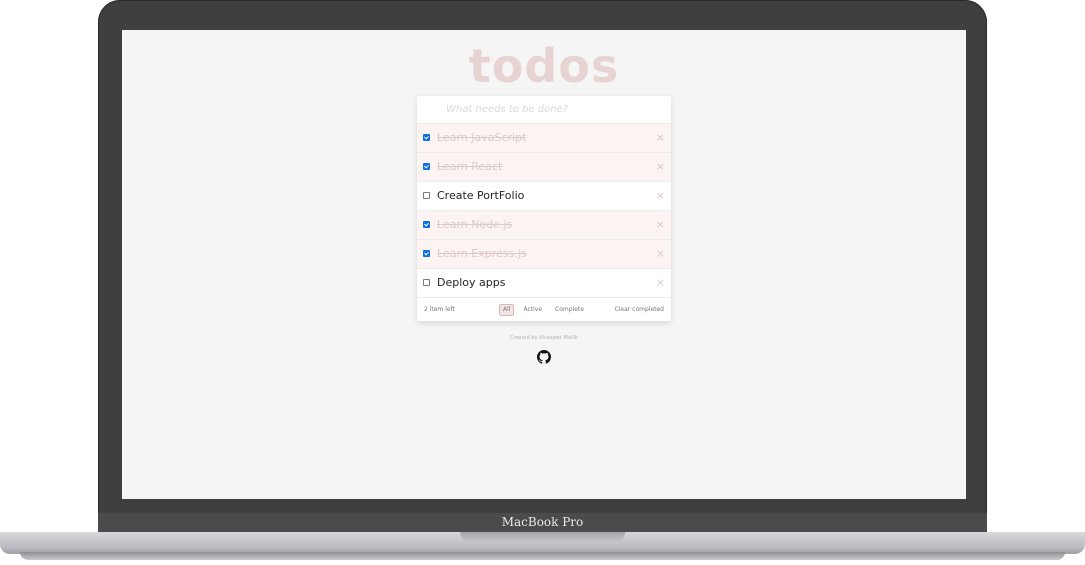  What do you see at coordinates (544, 66) in the screenshot?
I see `page-title: todos` at bounding box center [544, 66].